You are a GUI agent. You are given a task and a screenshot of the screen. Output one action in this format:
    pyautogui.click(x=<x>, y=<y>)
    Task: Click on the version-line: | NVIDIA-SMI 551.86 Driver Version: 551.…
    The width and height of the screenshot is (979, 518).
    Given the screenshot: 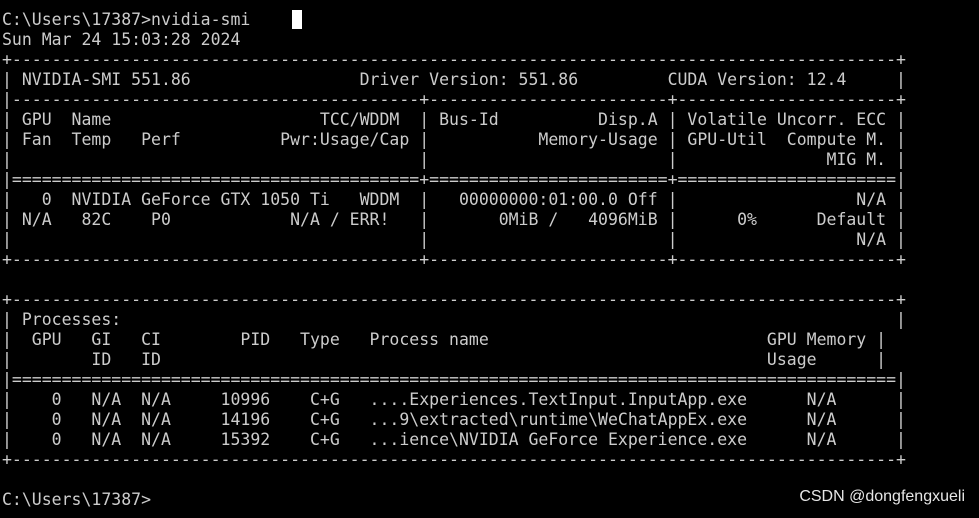 What is the action you would take?
    pyautogui.click(x=454, y=79)
    